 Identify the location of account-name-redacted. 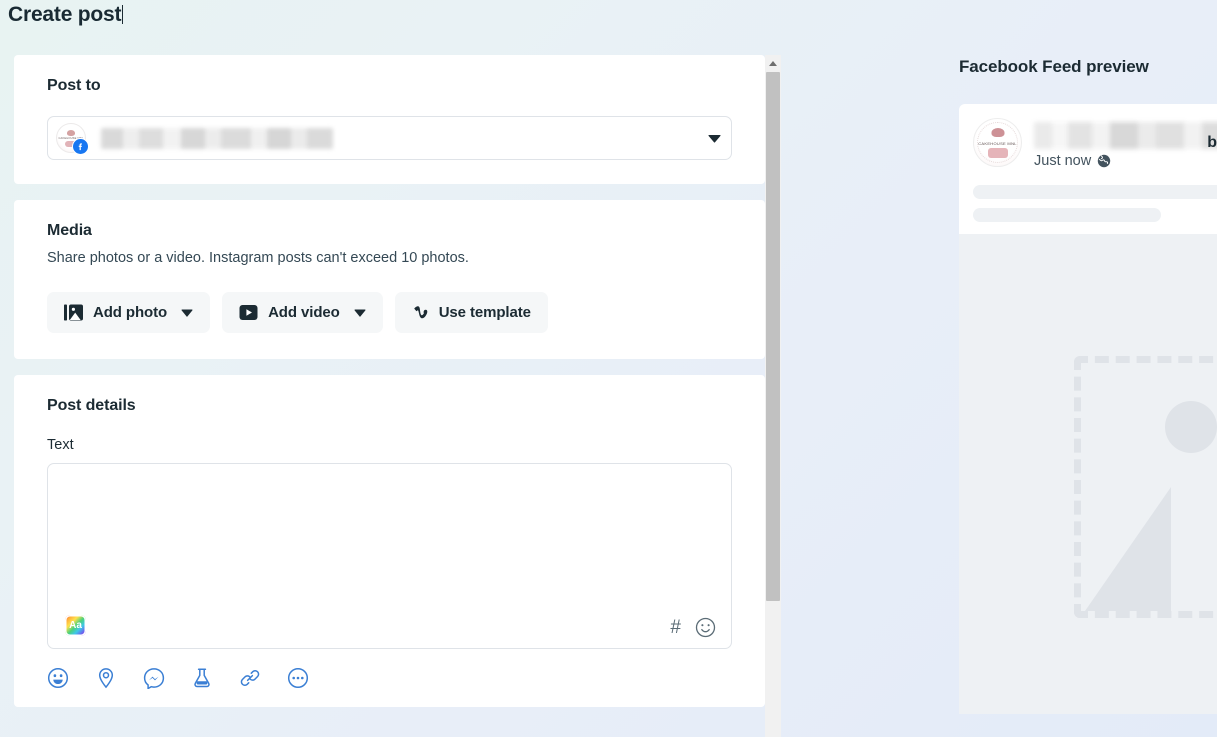
(217, 138).